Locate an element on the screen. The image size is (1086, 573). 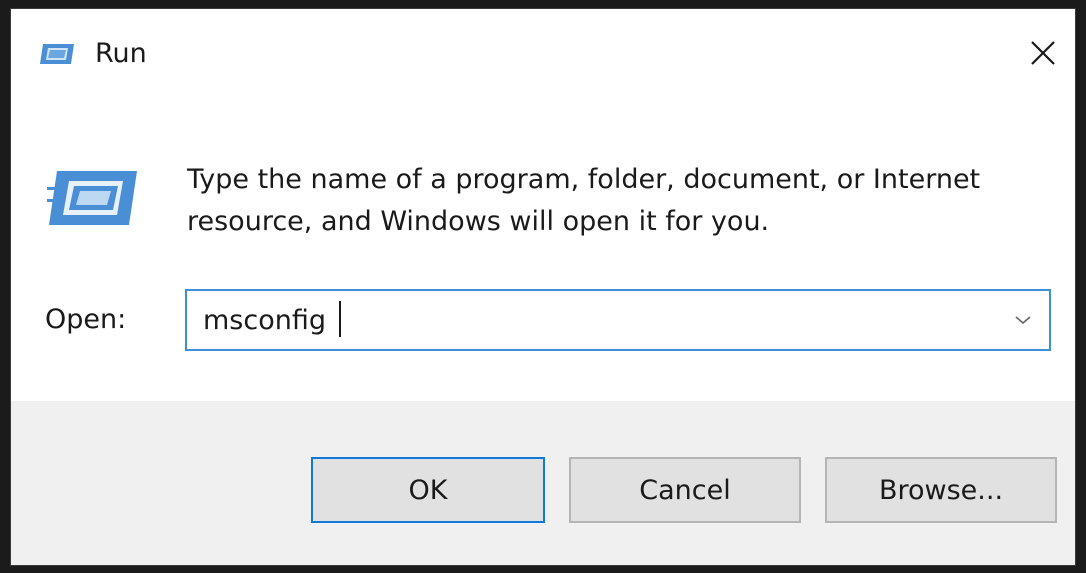
chevron-down-icon is located at coordinates (1023, 320).